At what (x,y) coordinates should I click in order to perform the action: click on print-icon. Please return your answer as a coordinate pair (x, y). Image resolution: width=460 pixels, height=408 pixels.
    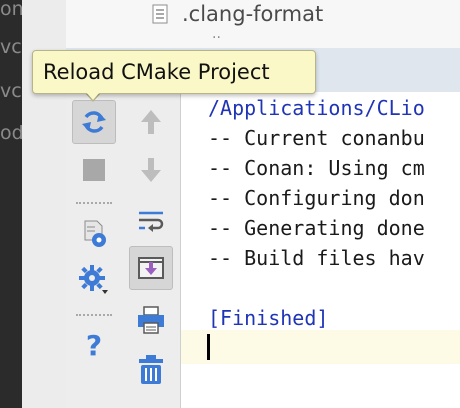
    Looking at the image, I should click on (151, 320).